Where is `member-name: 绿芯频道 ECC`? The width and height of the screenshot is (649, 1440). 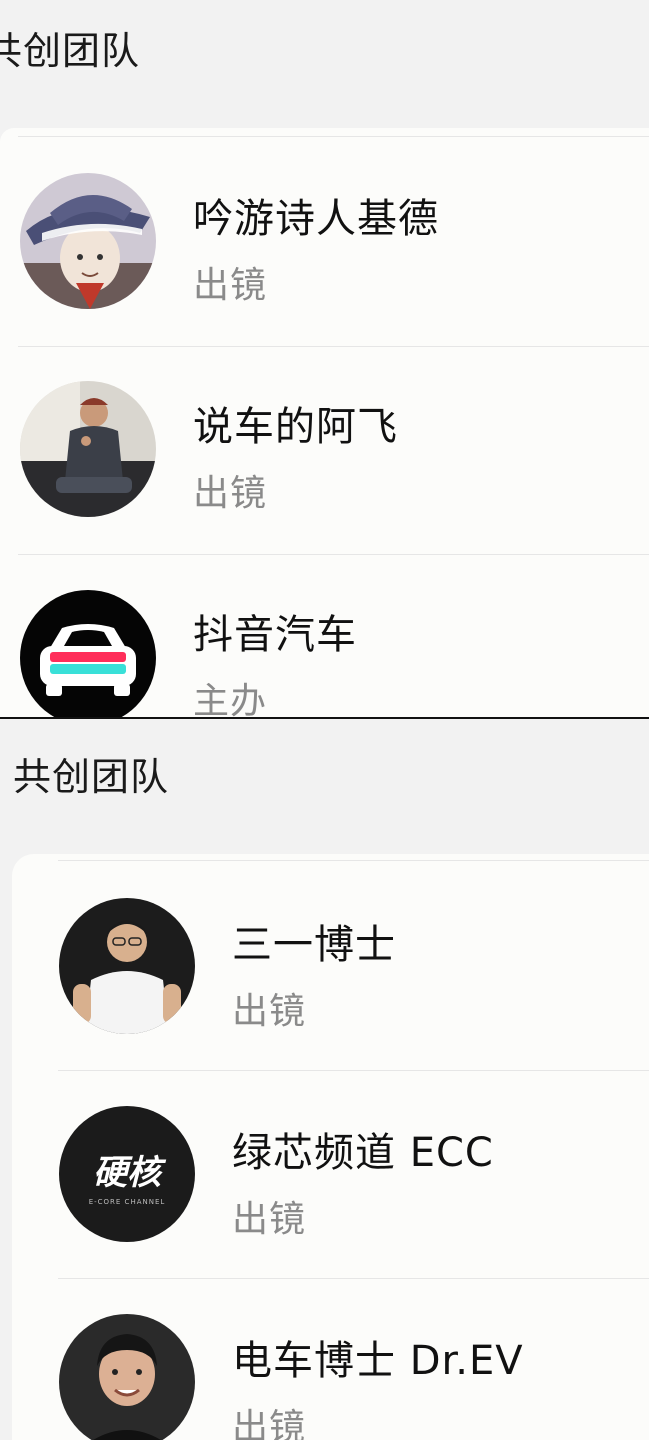
member-name: 绿芯频道 ECC is located at coordinates (363, 1153).